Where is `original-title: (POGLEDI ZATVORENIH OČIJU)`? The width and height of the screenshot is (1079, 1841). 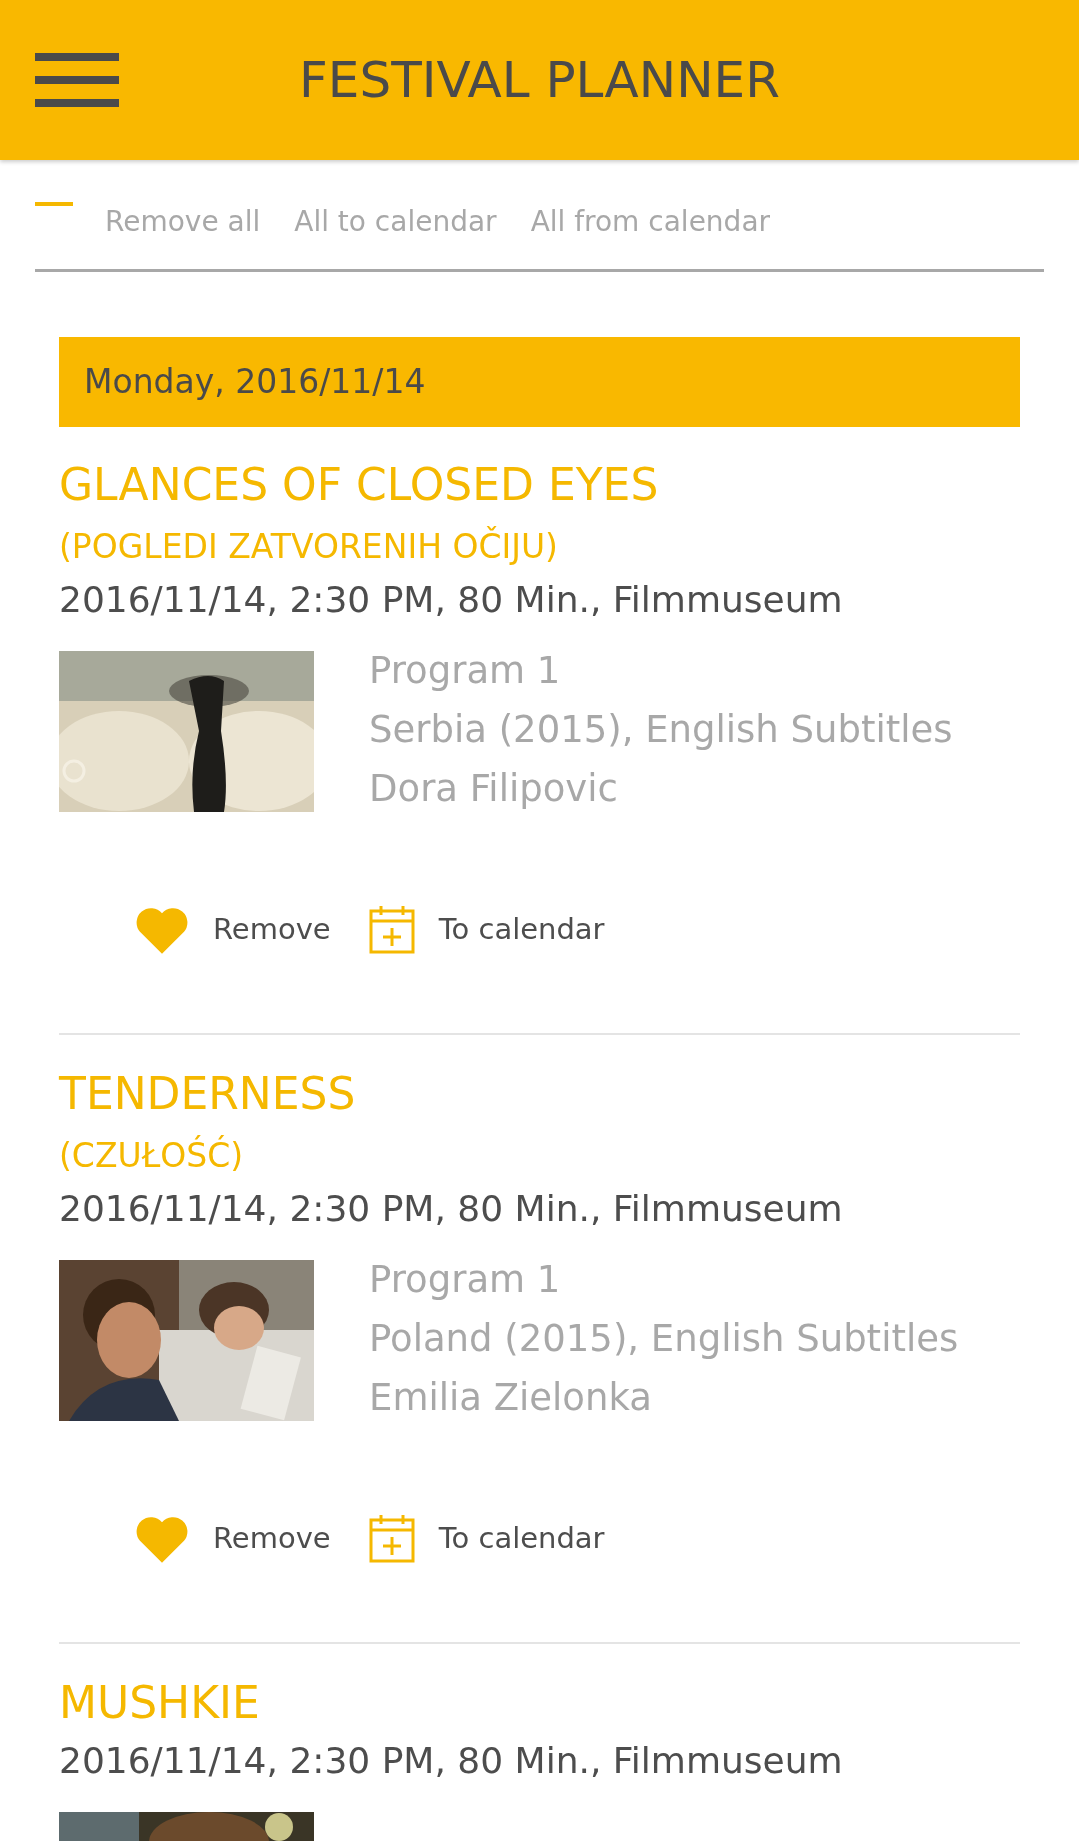 original-title: (POGLEDI ZATVORENIH OČIJU) is located at coordinates (309, 546).